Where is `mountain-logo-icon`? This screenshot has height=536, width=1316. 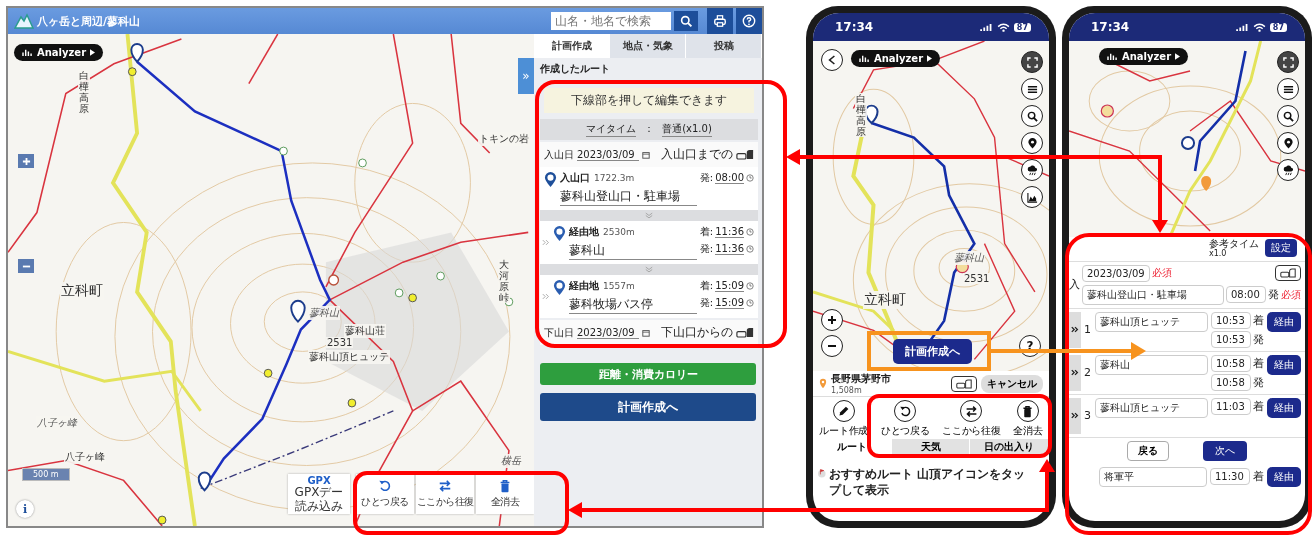 mountain-logo-icon is located at coordinates (24, 21).